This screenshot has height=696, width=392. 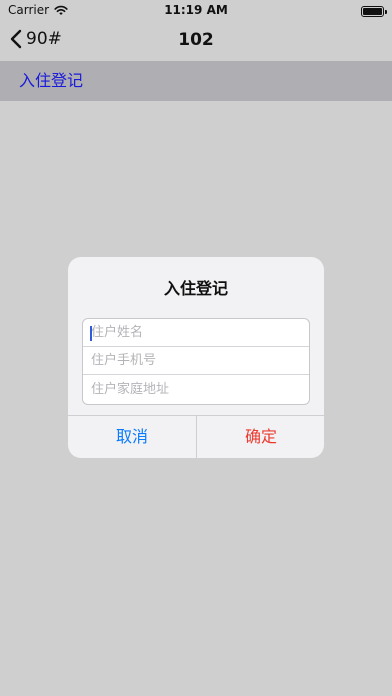 I want to click on section-header: 入住登记, so click(x=196, y=81).